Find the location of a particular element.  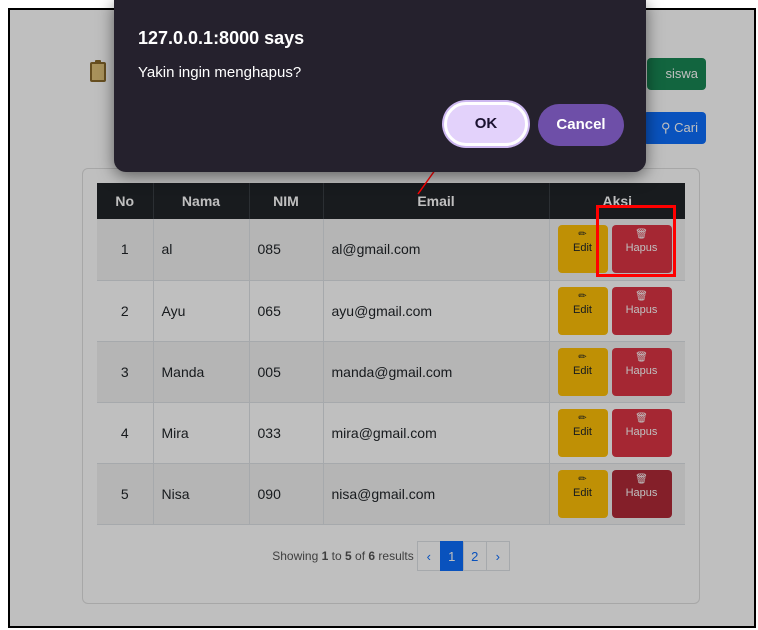

ok-button: OK is located at coordinates (486, 124).